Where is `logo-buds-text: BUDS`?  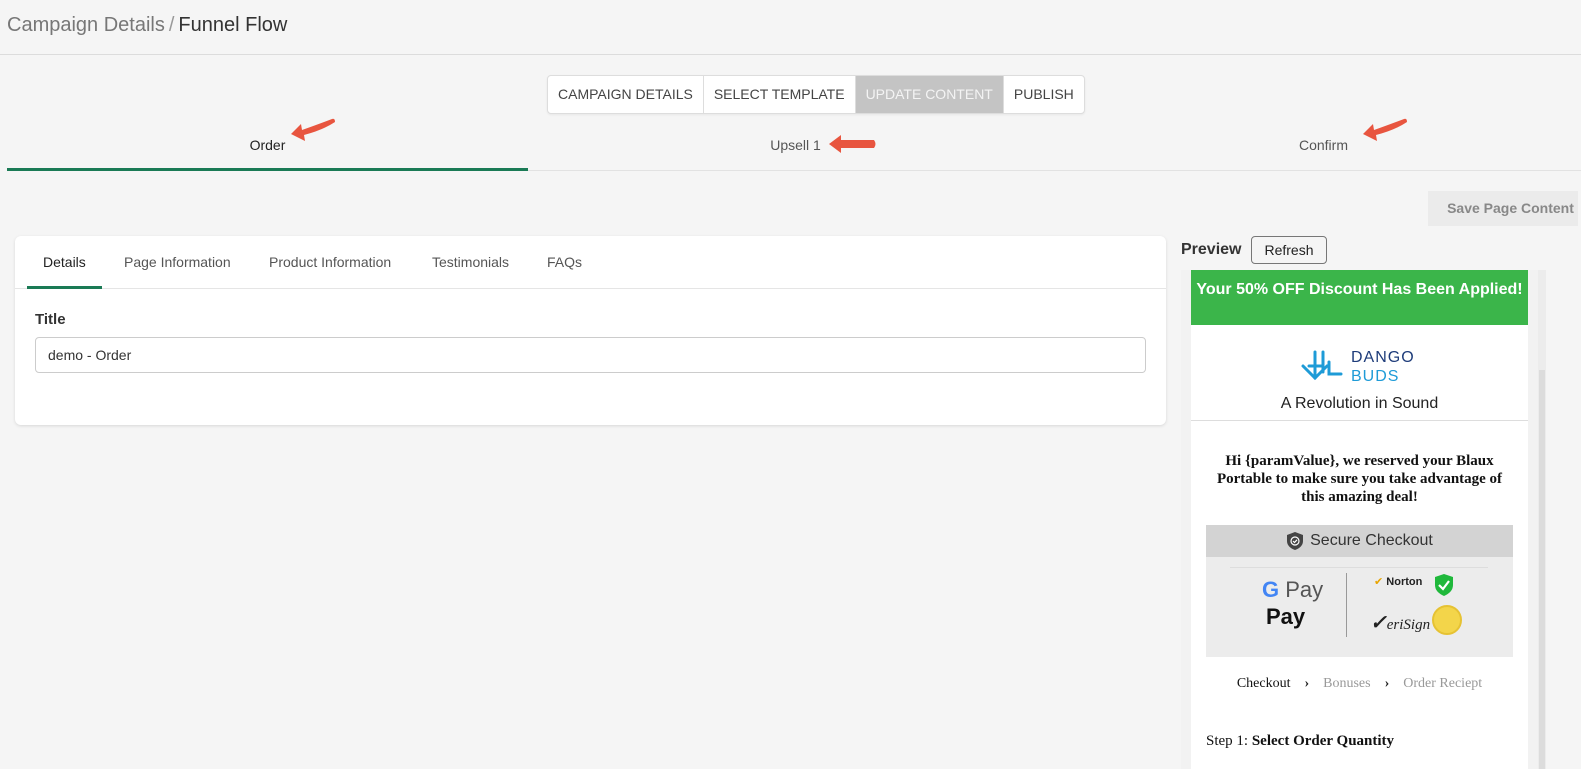
logo-buds-text: BUDS is located at coordinates (1375, 376).